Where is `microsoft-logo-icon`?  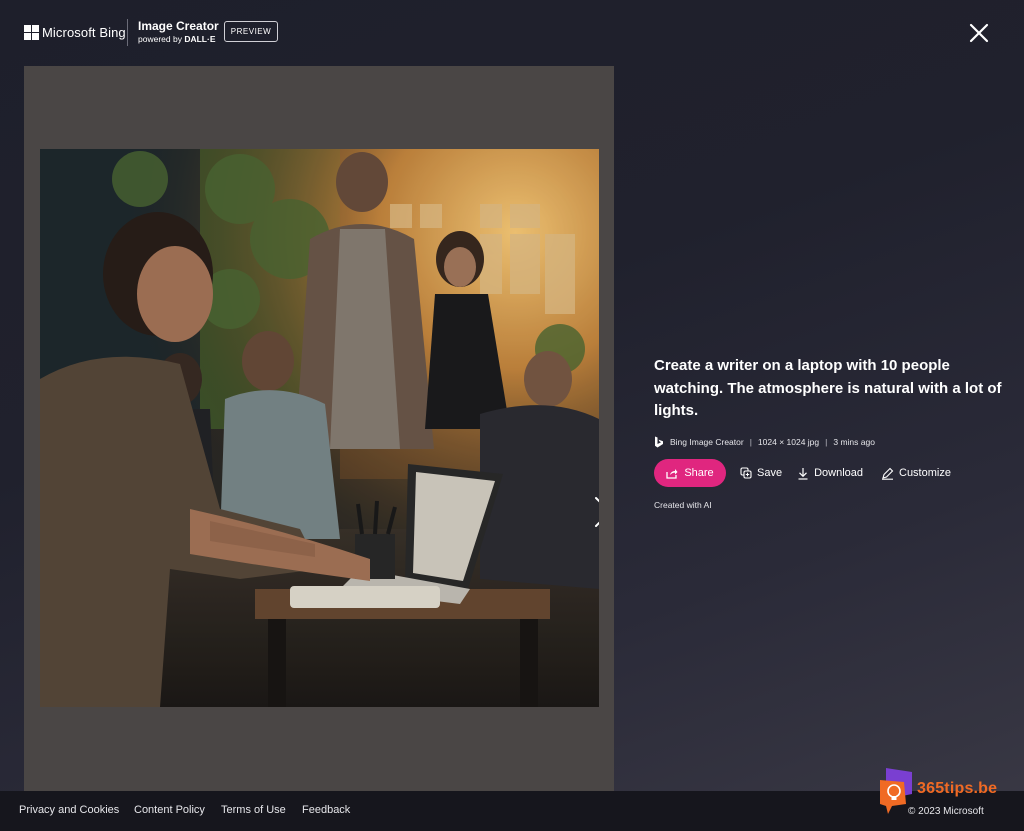
microsoft-logo-icon is located at coordinates (31, 32).